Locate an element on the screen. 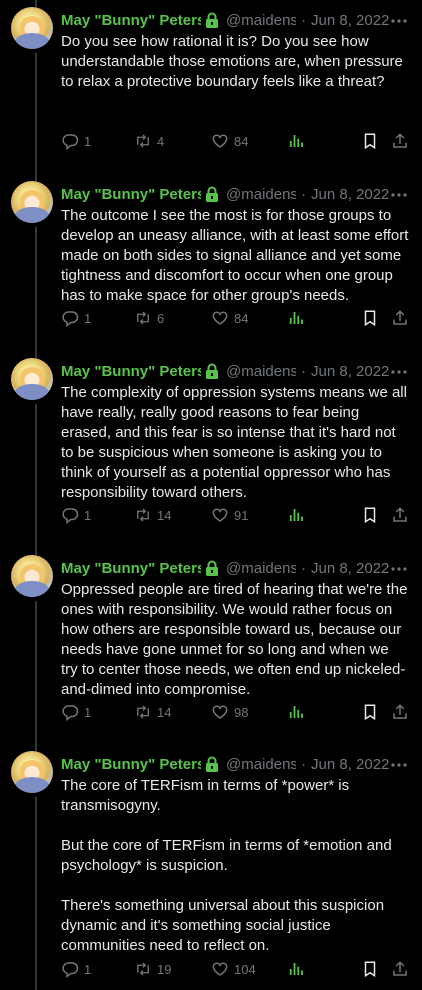 The height and width of the screenshot is (990, 422). like-count: 104 is located at coordinates (245, 969).